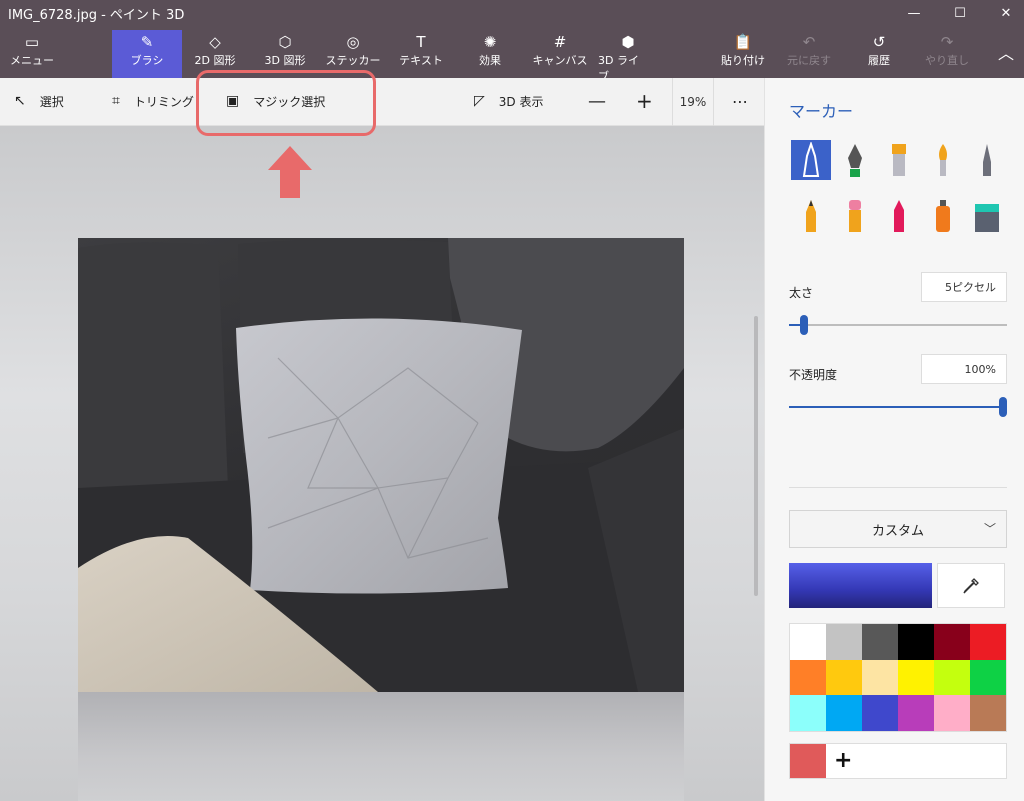  I want to click on window-title: IMG_6728.jpg - ペイント 3D, so click(96, 15).